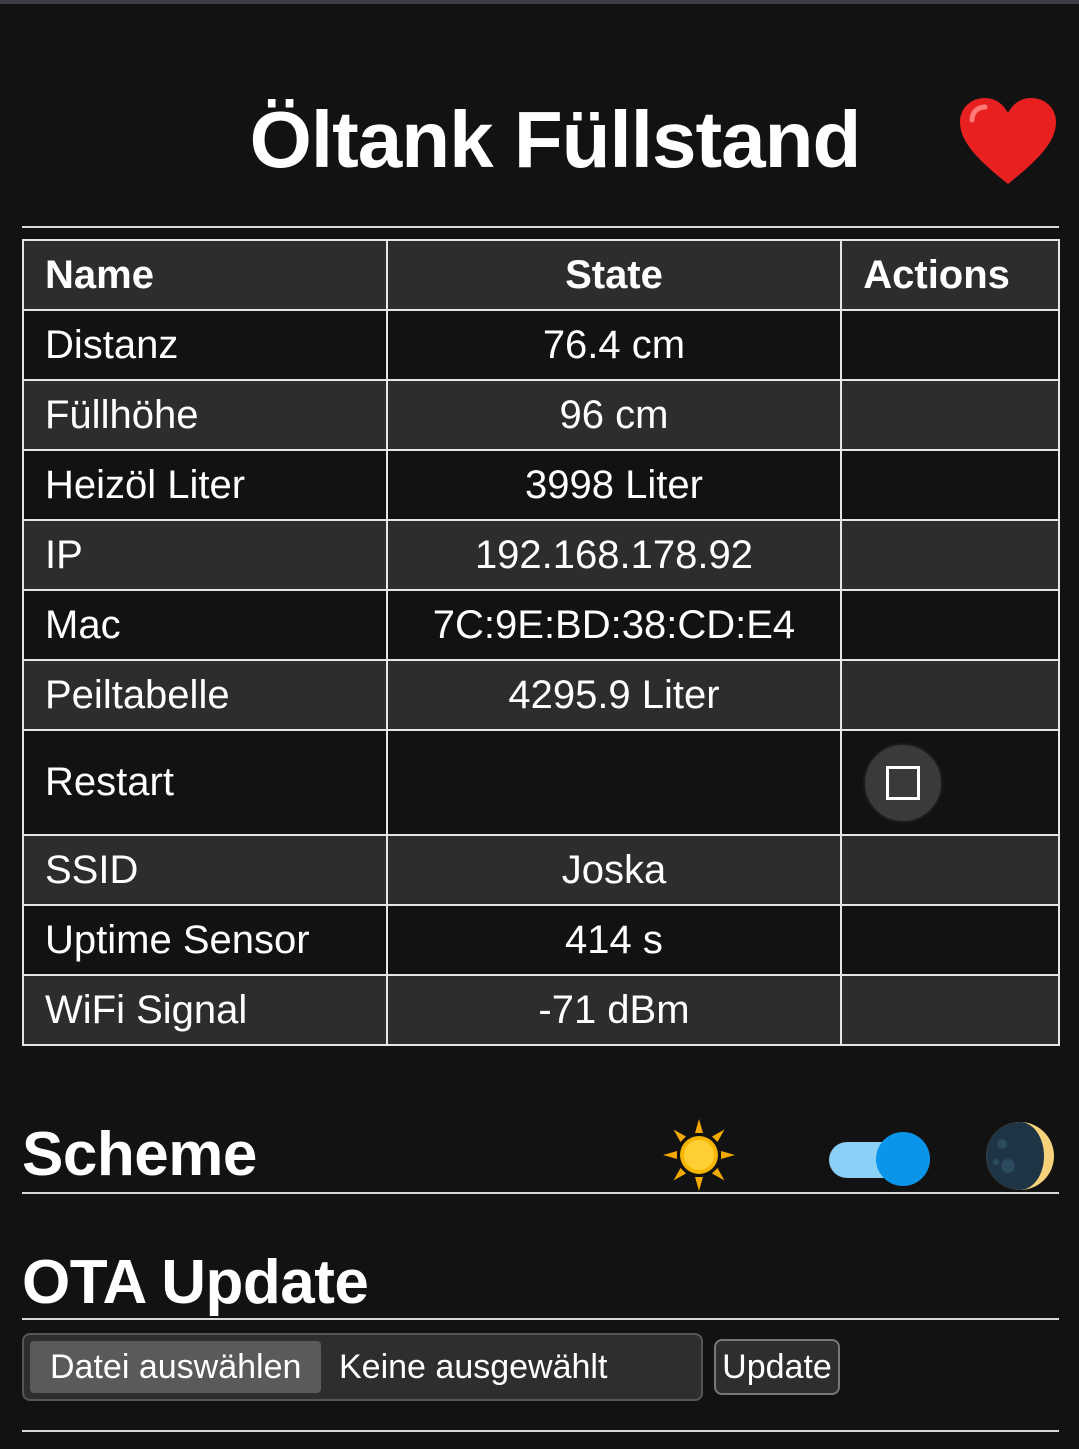 The width and height of the screenshot is (1079, 1449). What do you see at coordinates (614, 275) in the screenshot?
I see `column-header-state: State` at bounding box center [614, 275].